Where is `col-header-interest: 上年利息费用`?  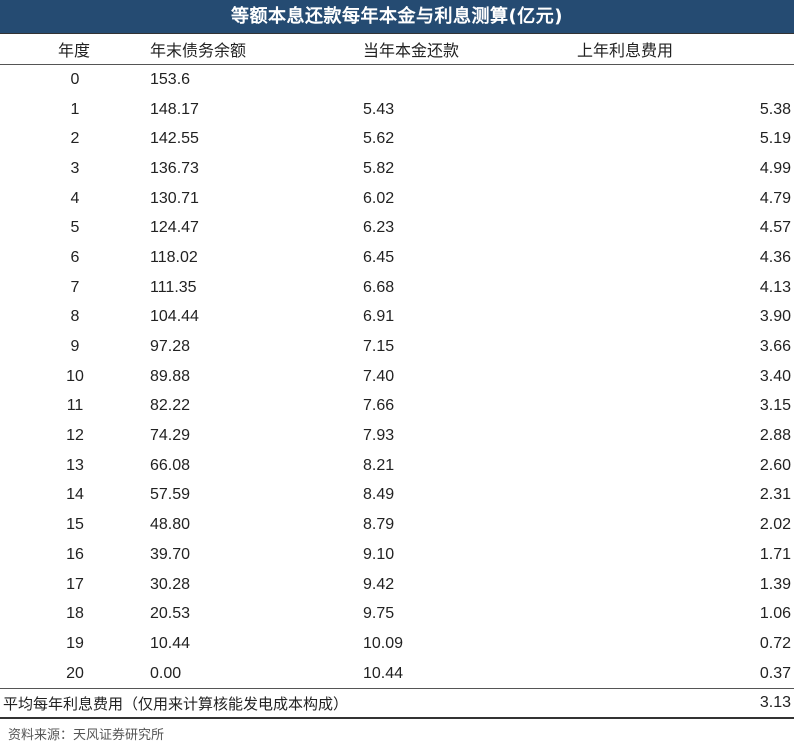
col-header-interest: 上年利息费用 is located at coordinates (685, 49).